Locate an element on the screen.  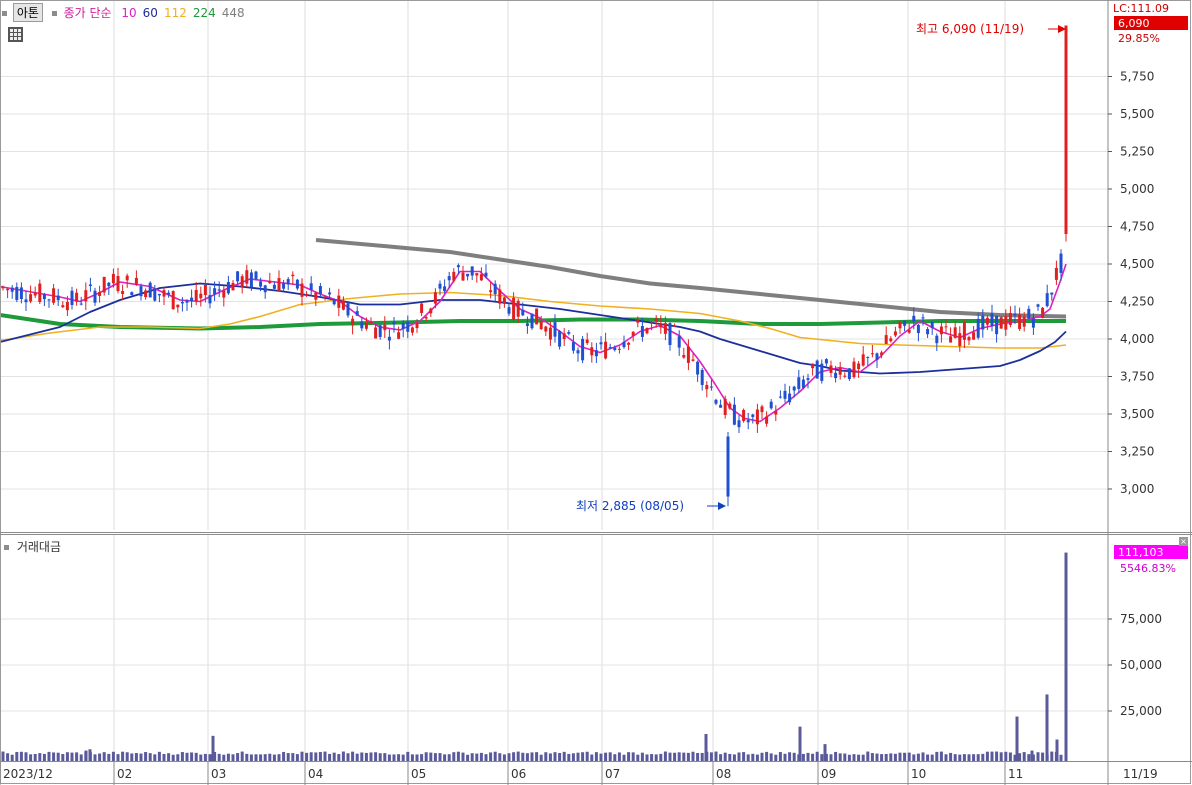
chart-header: 아톤 종가 단순 10 60 112 224 448 is located at coordinates (123, 12).